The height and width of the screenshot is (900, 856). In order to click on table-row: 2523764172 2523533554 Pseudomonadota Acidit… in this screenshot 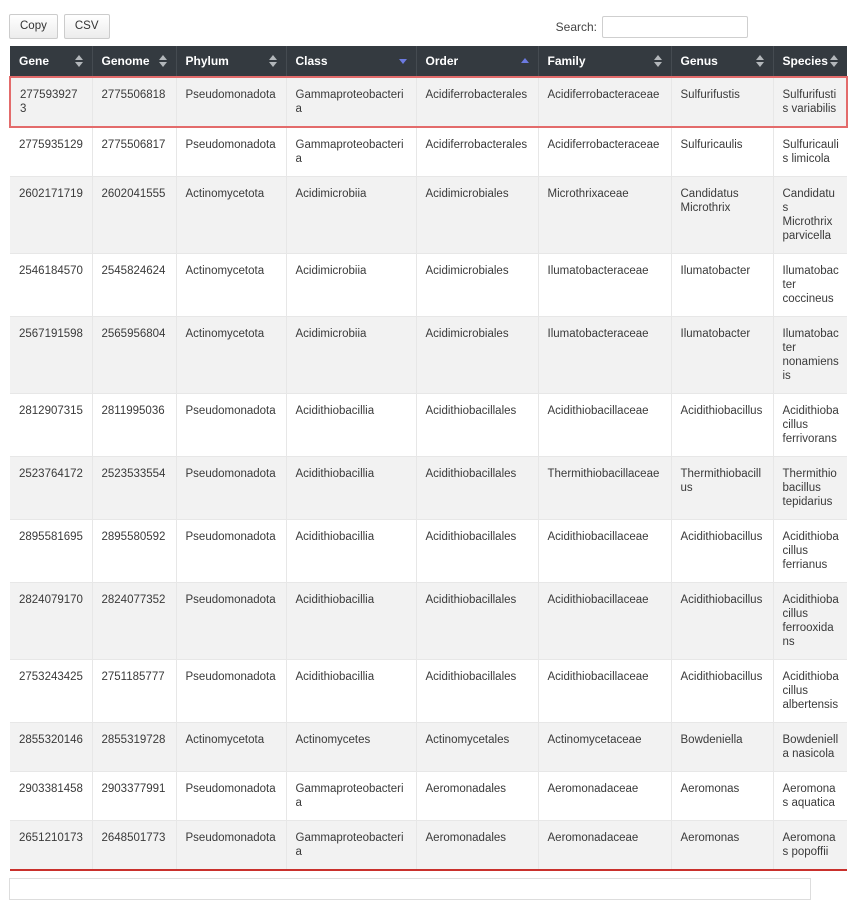, I will do `click(428, 488)`.